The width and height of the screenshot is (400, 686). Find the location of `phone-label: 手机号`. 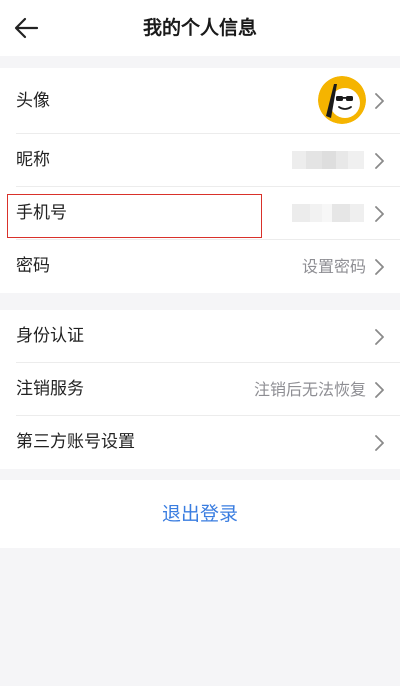

phone-label: 手机号 is located at coordinates (41, 213).